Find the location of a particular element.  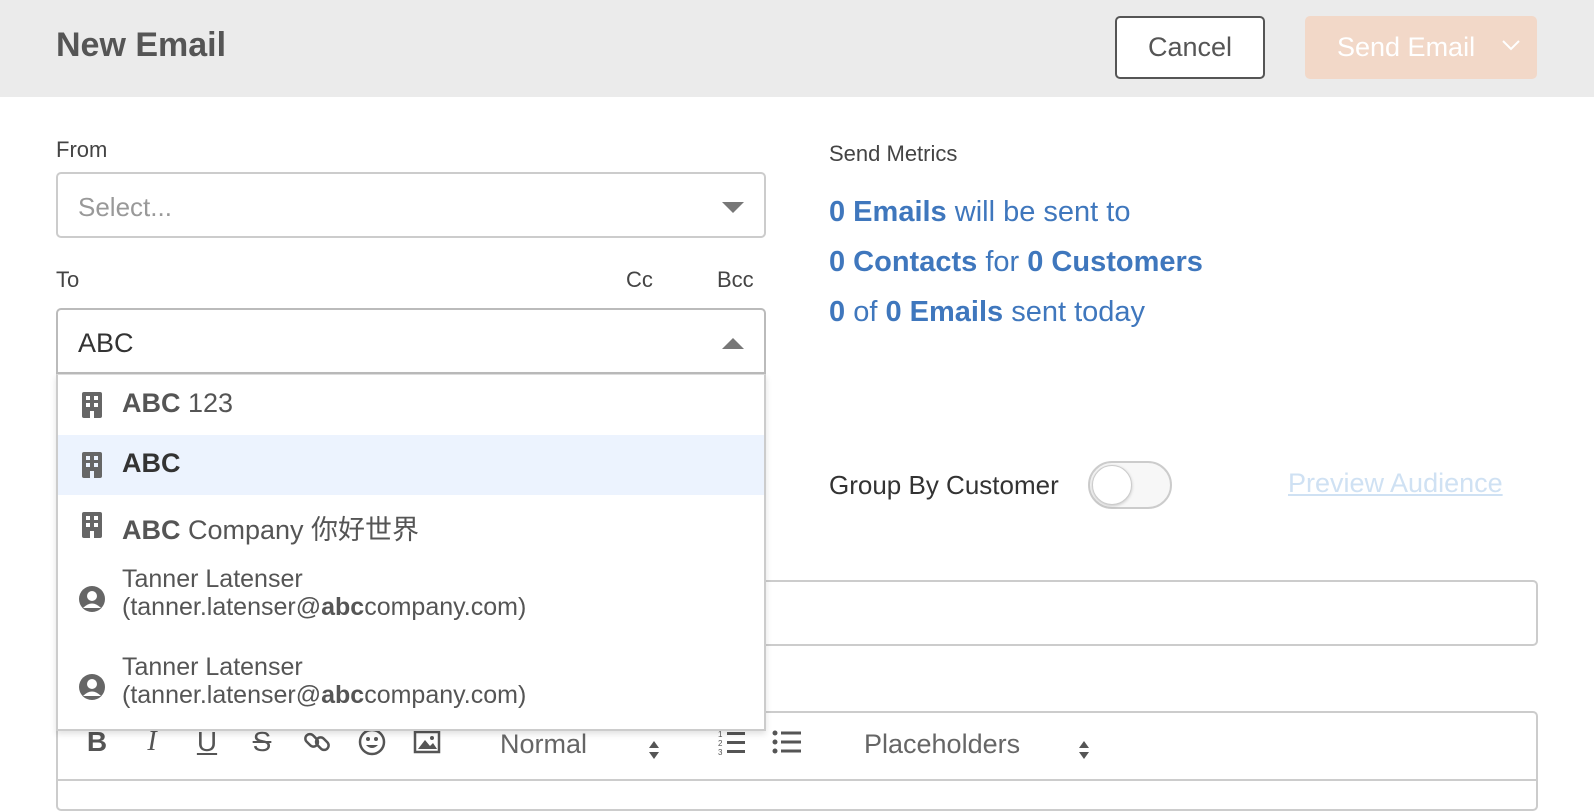

toolbar-divider is located at coordinates (797, 780).